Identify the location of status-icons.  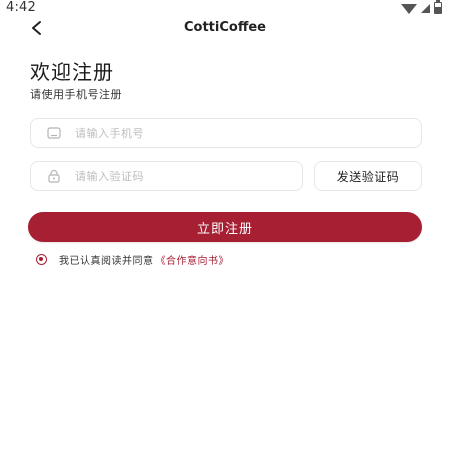
(421, 7).